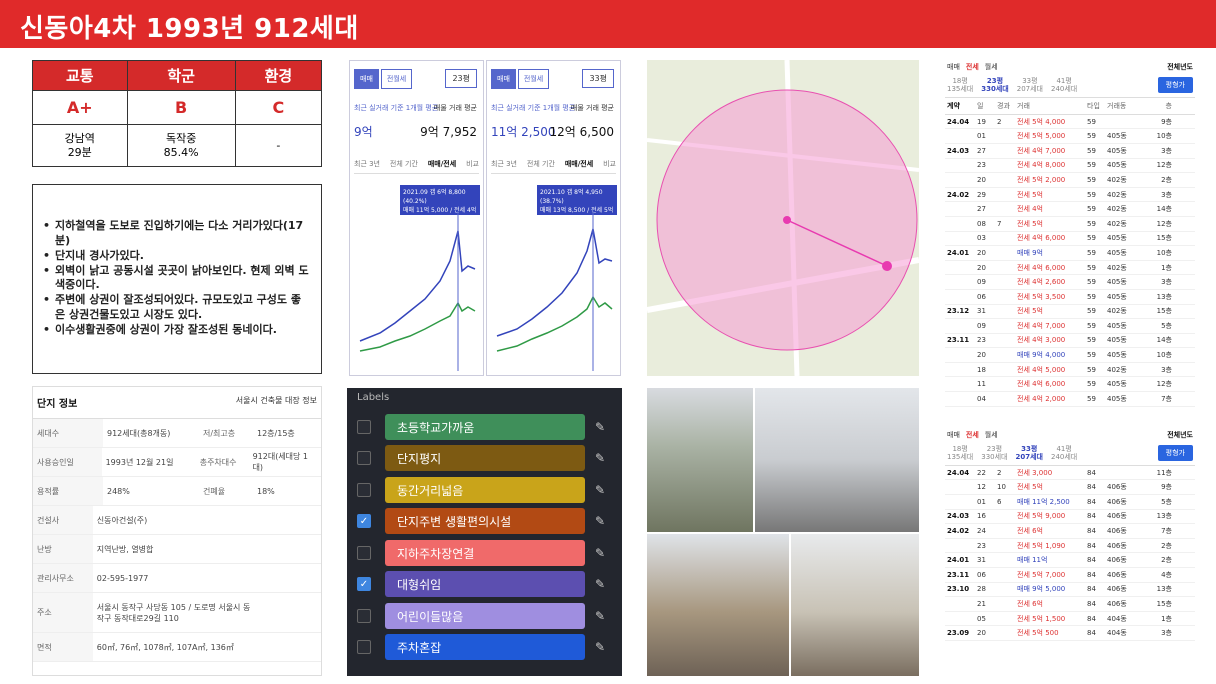 The height and width of the screenshot is (684, 1216). What do you see at coordinates (63, 549) in the screenshot?
I see `info-key: 난방` at bounding box center [63, 549].